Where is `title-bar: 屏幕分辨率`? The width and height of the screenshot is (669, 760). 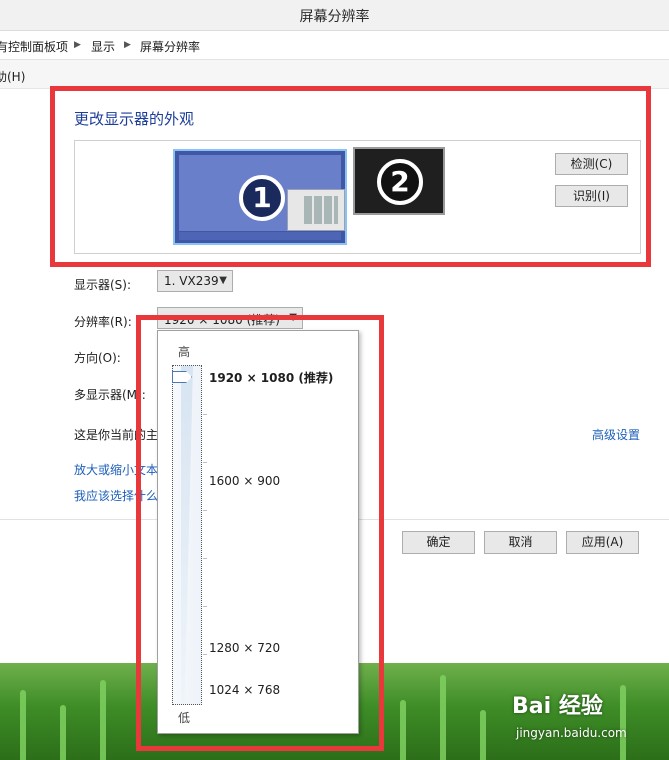 title-bar: 屏幕分辨率 is located at coordinates (334, 15).